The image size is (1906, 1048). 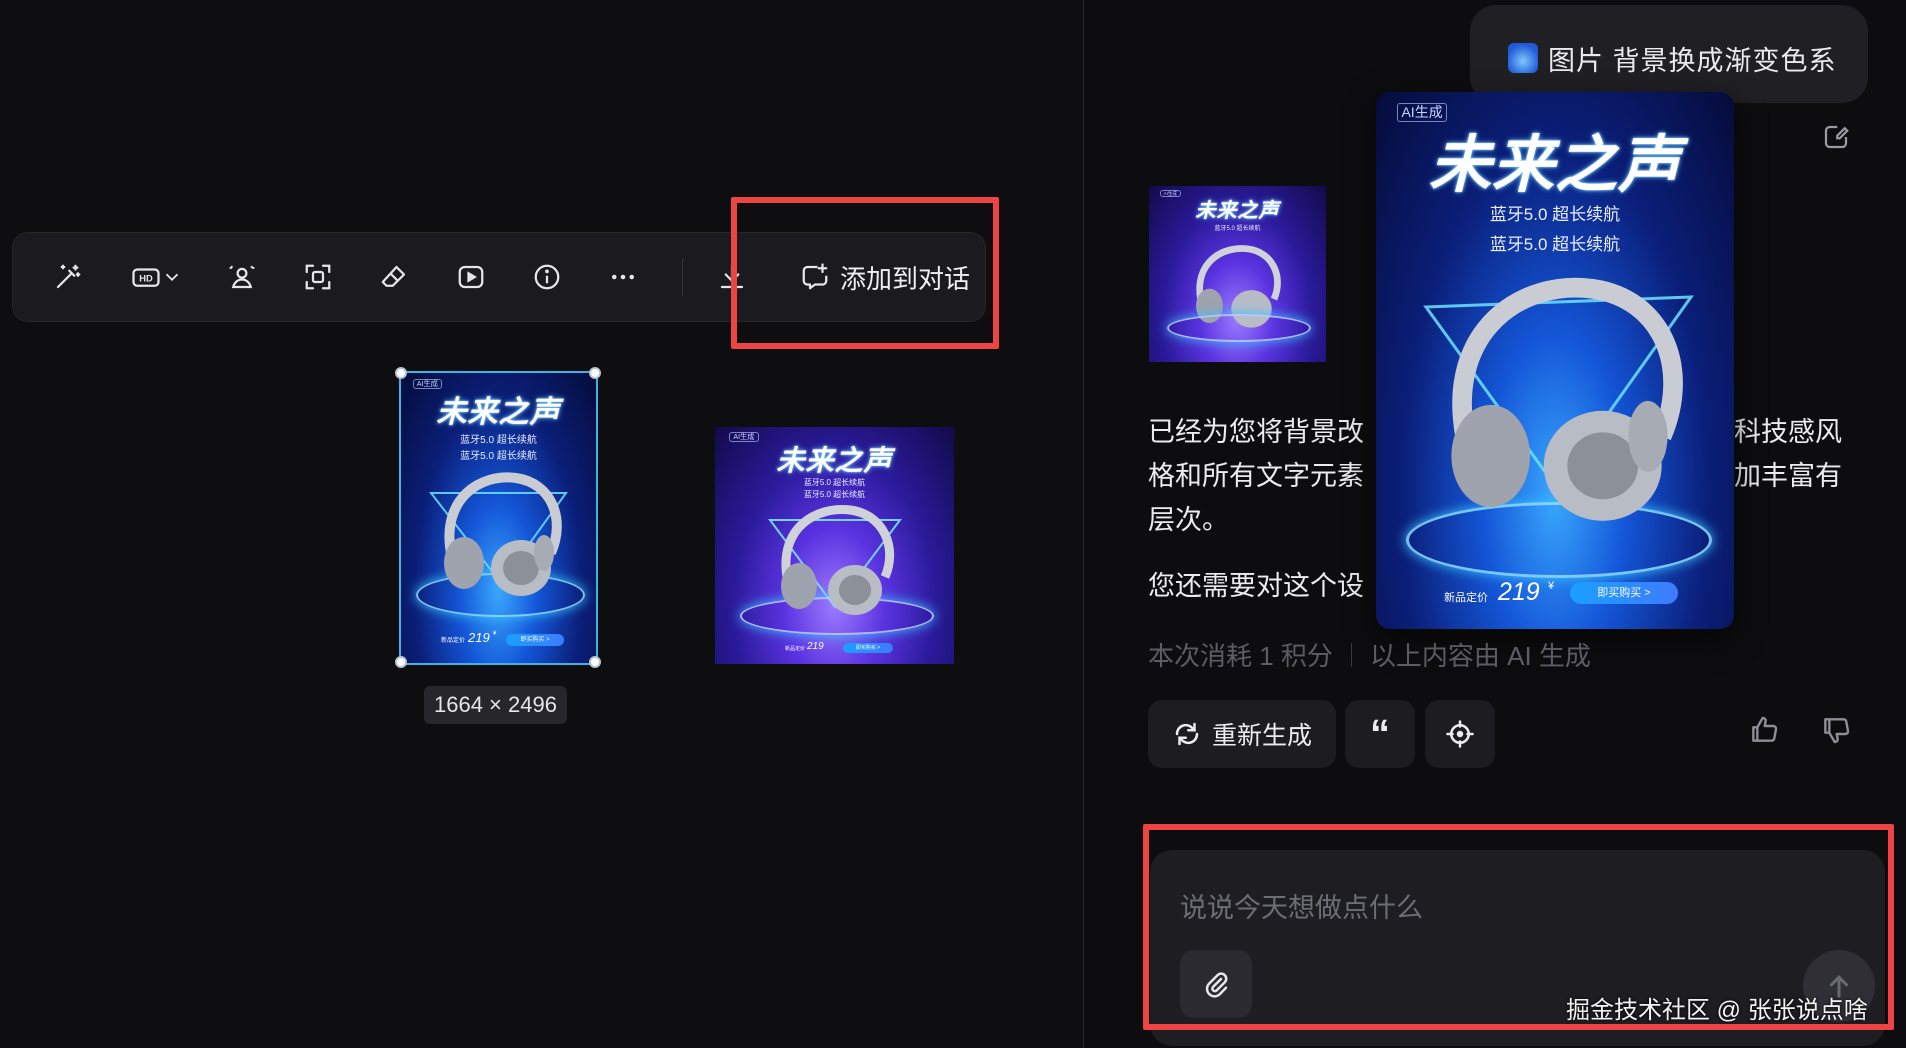 What do you see at coordinates (1555, 214) in the screenshot?
I see `poster-subtitle-6: 蓝牙5.0 超长续航` at bounding box center [1555, 214].